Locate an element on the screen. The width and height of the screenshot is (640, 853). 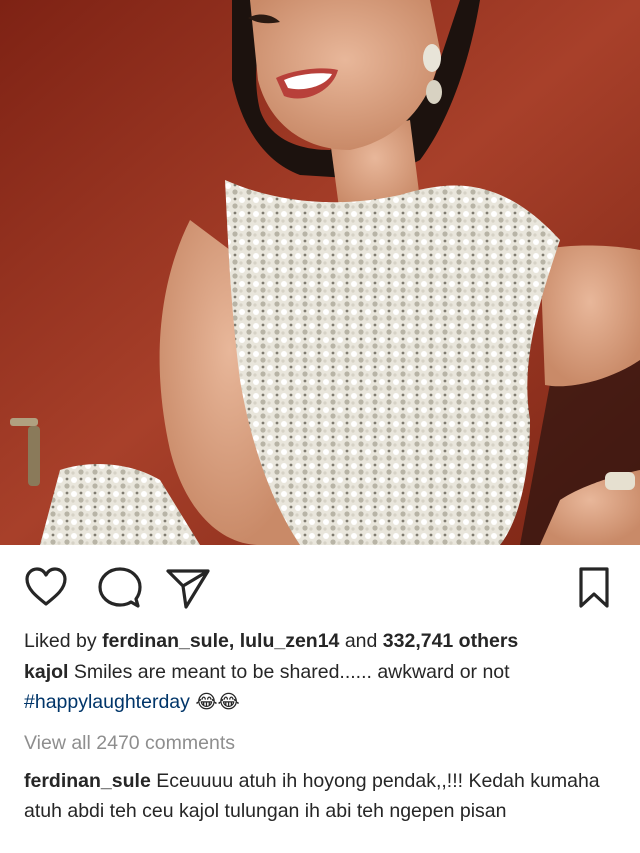
post-actions-bar is located at coordinates (320, 586).